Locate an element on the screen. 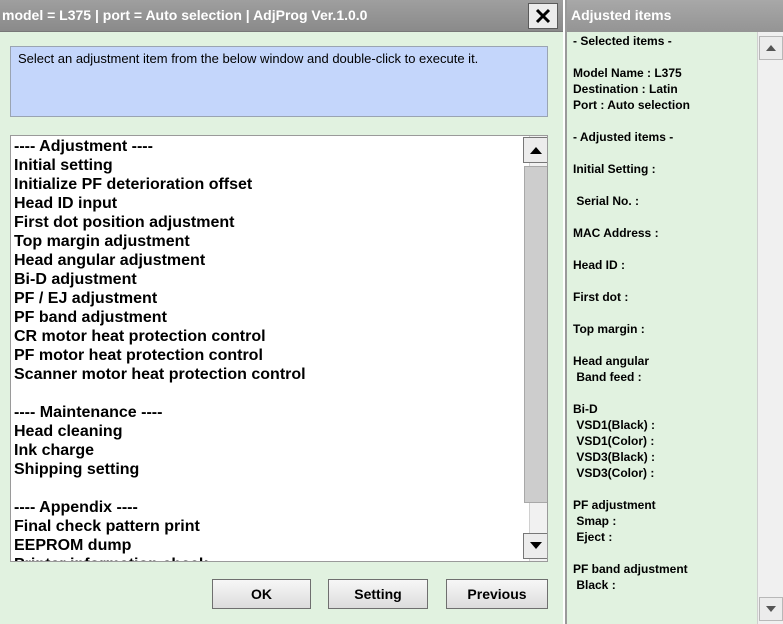  adjusted-items-scroll-up-button is located at coordinates (771, 48).